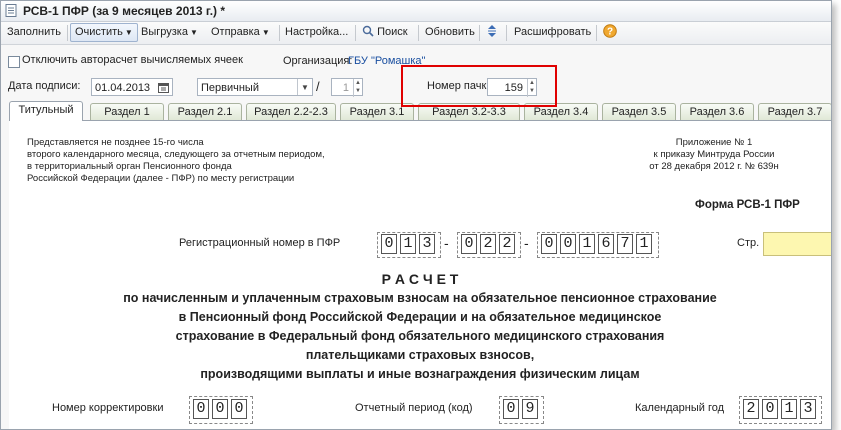  What do you see at coordinates (414, 408) in the screenshot?
I see `period-code-label: Отчетный период (код)` at bounding box center [414, 408].